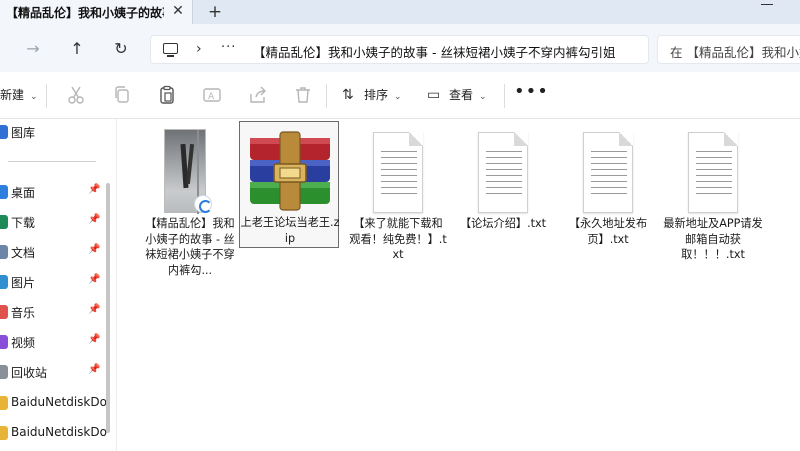 This screenshot has height=451, width=800. Describe the element at coordinates (76, 95) in the screenshot. I see `cut-icon` at that location.